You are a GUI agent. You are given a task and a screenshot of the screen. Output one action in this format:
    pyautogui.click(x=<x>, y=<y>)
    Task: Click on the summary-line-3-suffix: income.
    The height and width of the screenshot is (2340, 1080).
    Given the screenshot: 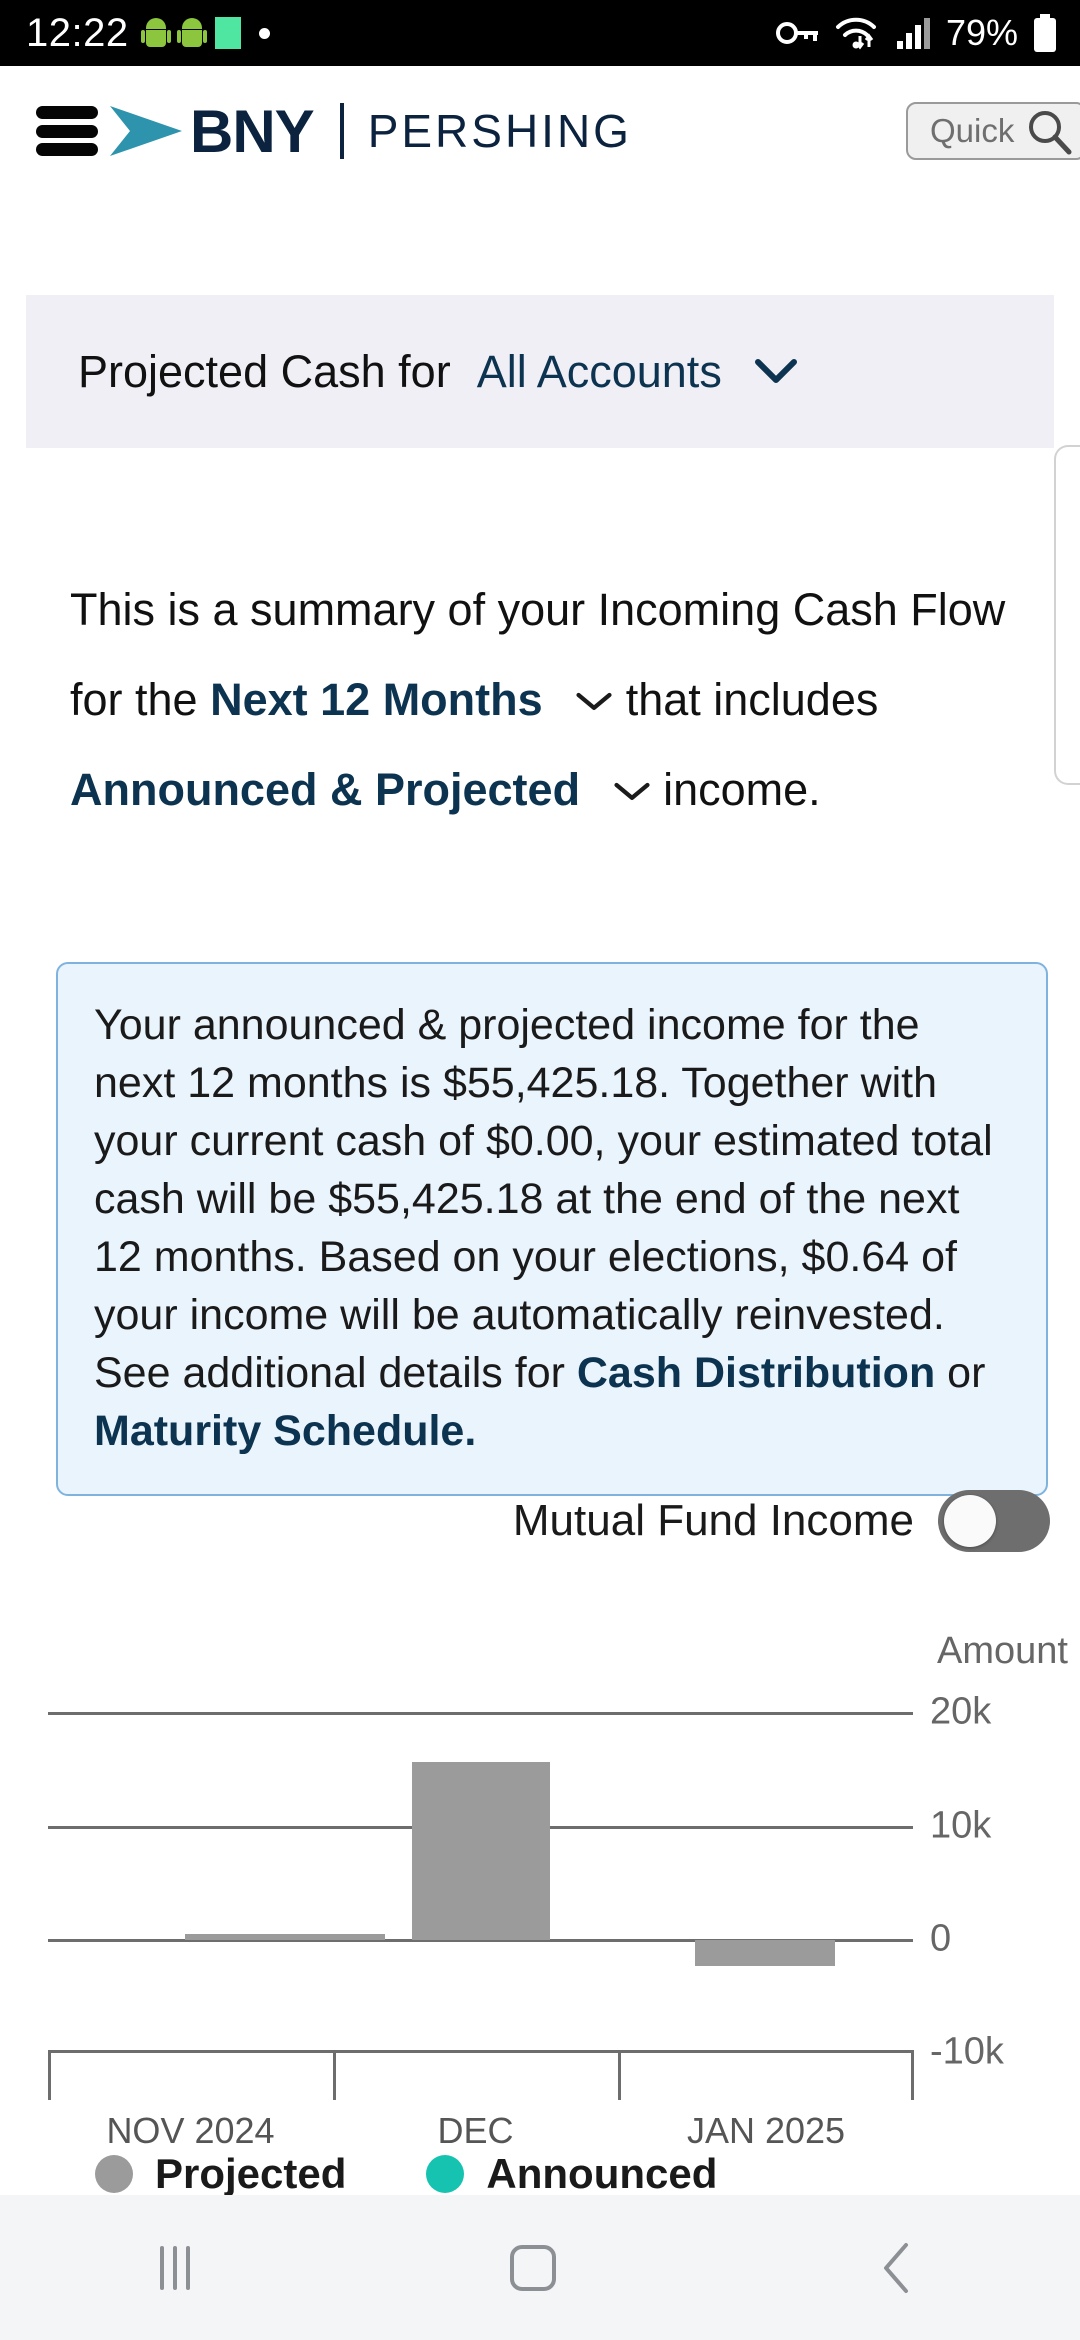 What is the action you would take?
    pyautogui.click(x=742, y=789)
    